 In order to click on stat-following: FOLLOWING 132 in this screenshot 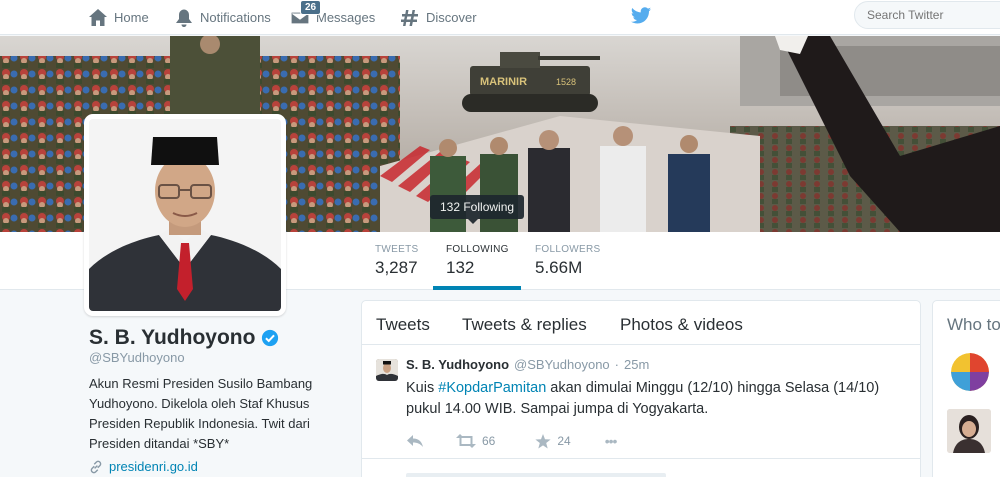, I will do `click(477, 261)`.